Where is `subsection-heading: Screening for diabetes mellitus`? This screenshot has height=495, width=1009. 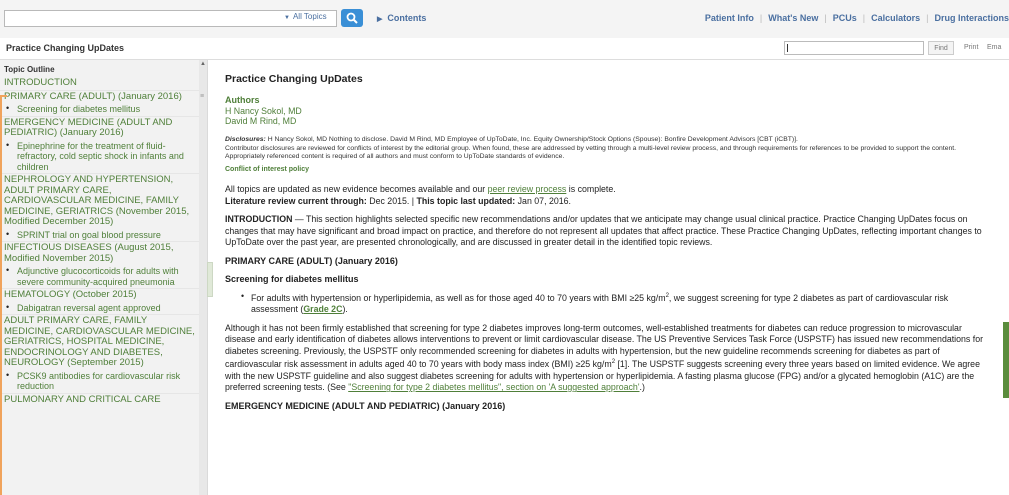 subsection-heading: Screening for diabetes mellitus is located at coordinates (292, 279).